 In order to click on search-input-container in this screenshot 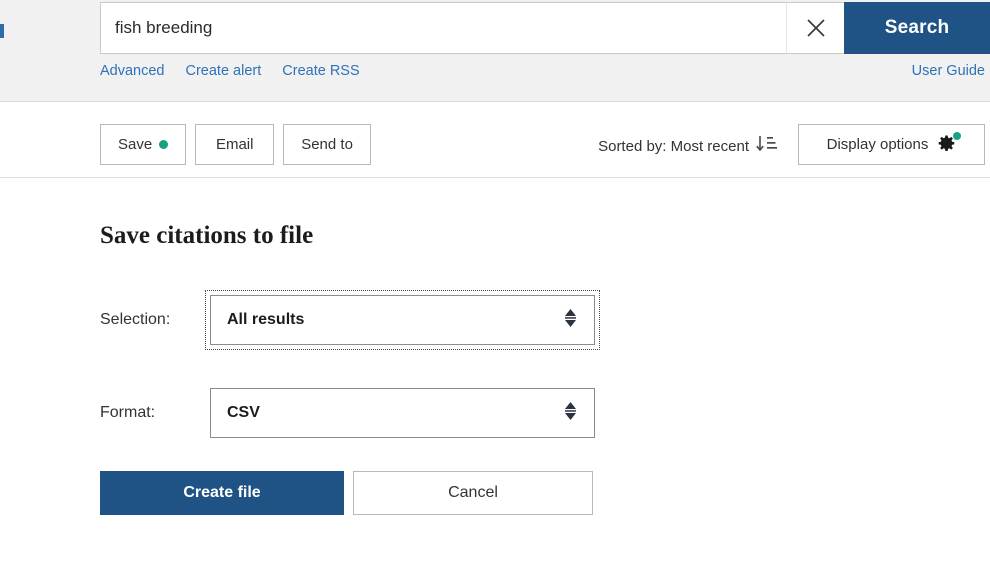, I will do `click(443, 28)`.